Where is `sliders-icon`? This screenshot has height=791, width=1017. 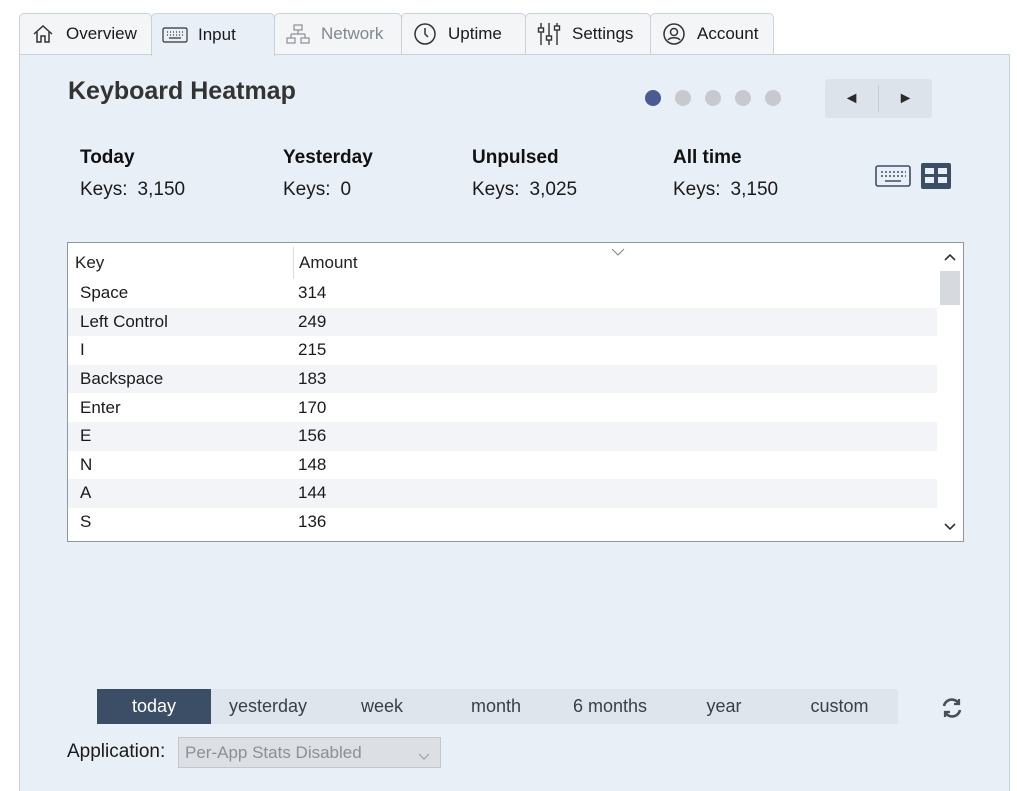
sliders-icon is located at coordinates (549, 34).